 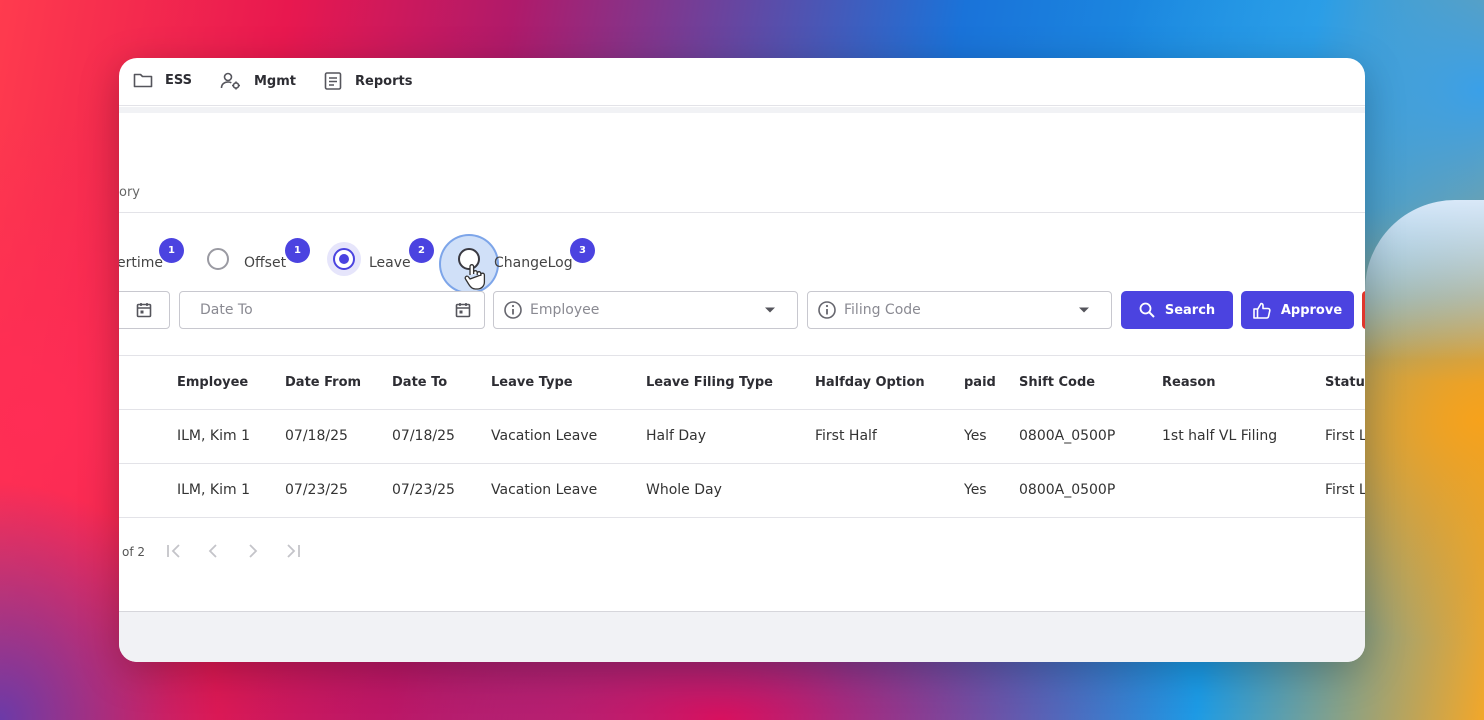 I want to click on folder-icon, so click(x=143, y=80).